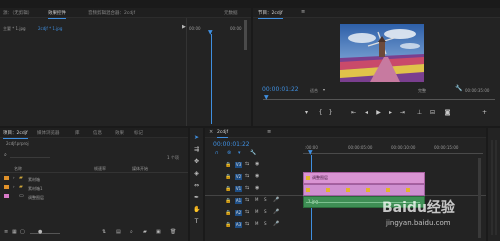 The width and height of the screenshot is (500, 241). What do you see at coordinates (196, 221) in the screenshot?
I see `type-tool-icon: T` at bounding box center [196, 221].